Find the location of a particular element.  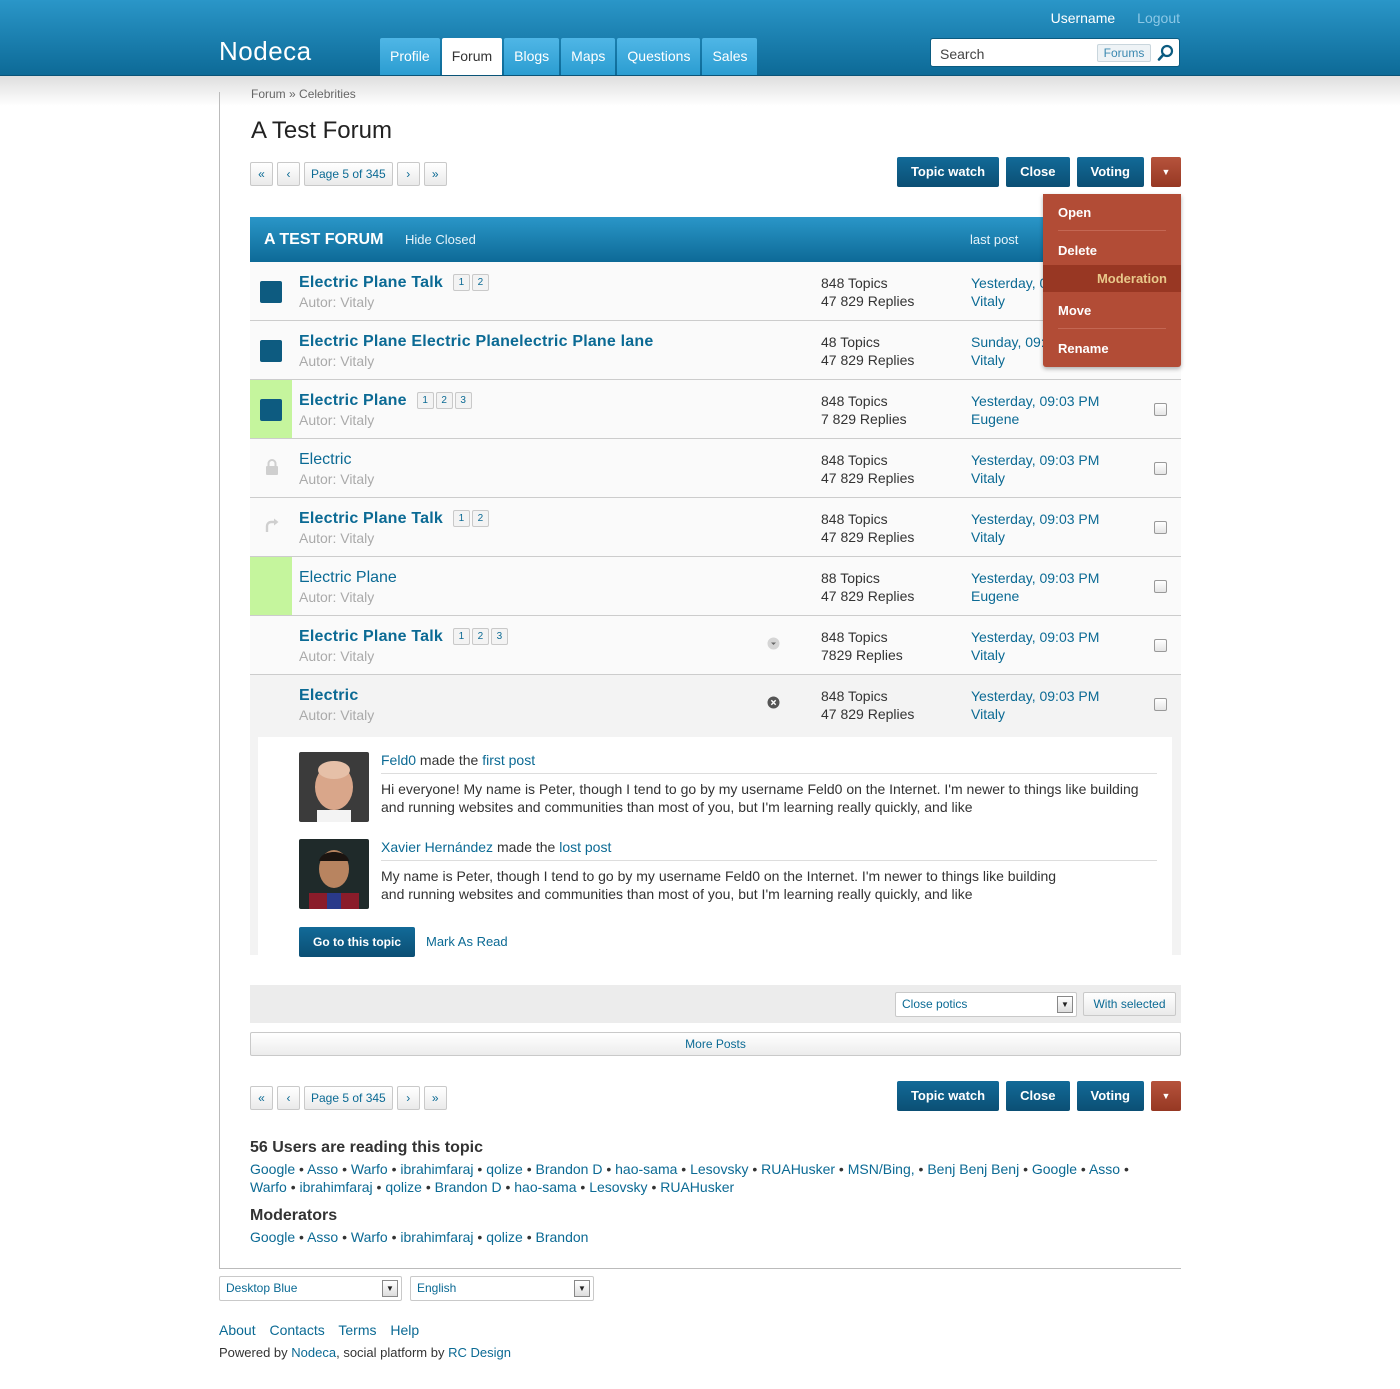

search-scope: Forums is located at coordinates (1124, 53).